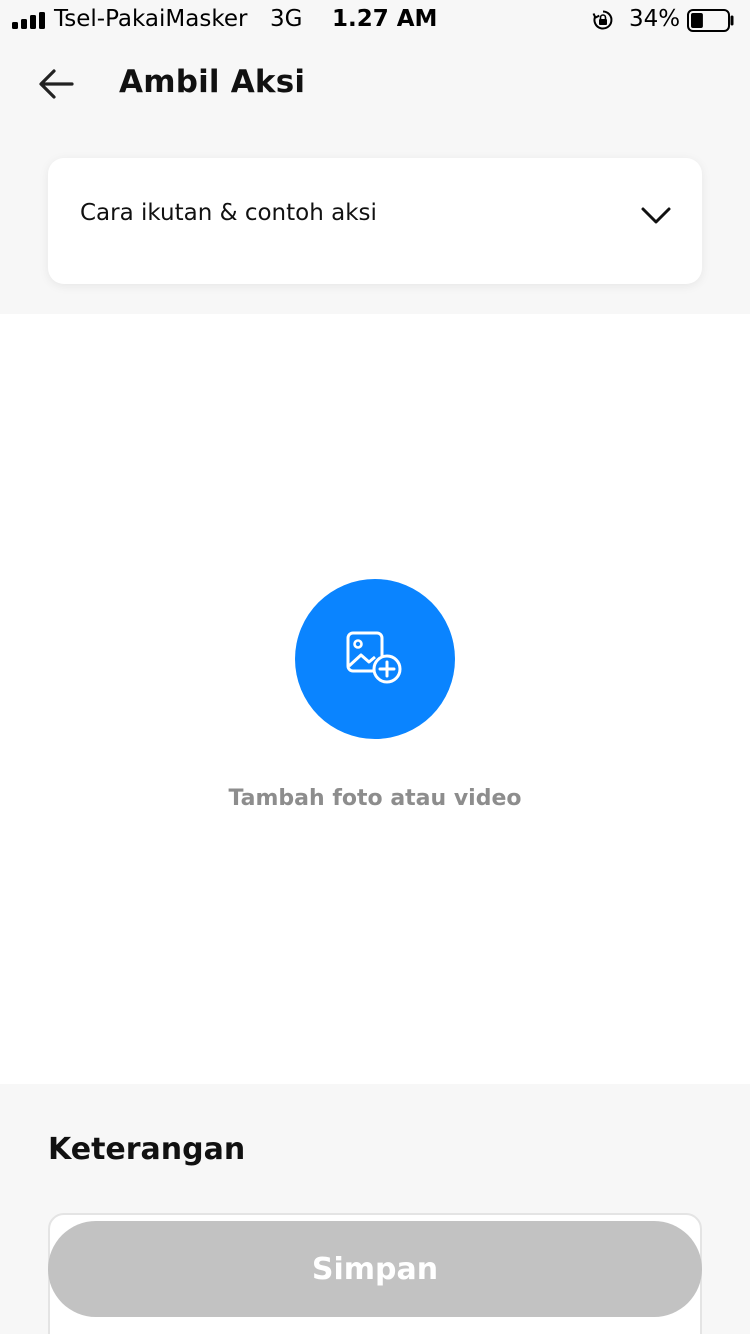 The image size is (750, 1334). I want to click on battery-icon, so click(710, 20).